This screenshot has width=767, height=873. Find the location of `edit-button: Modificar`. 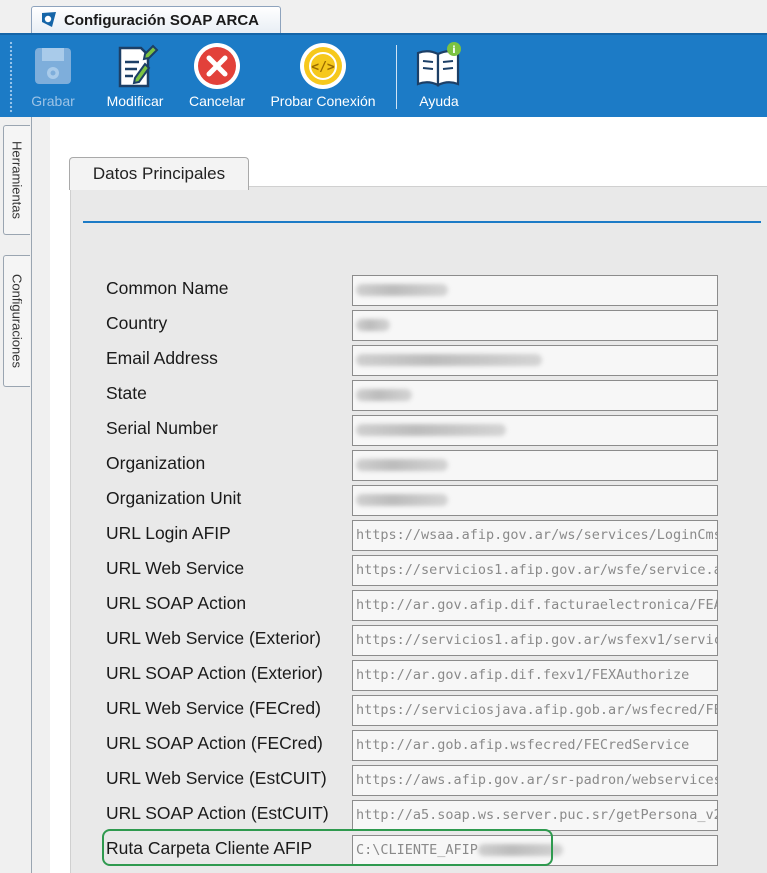

edit-button: Modificar is located at coordinates (135, 78).